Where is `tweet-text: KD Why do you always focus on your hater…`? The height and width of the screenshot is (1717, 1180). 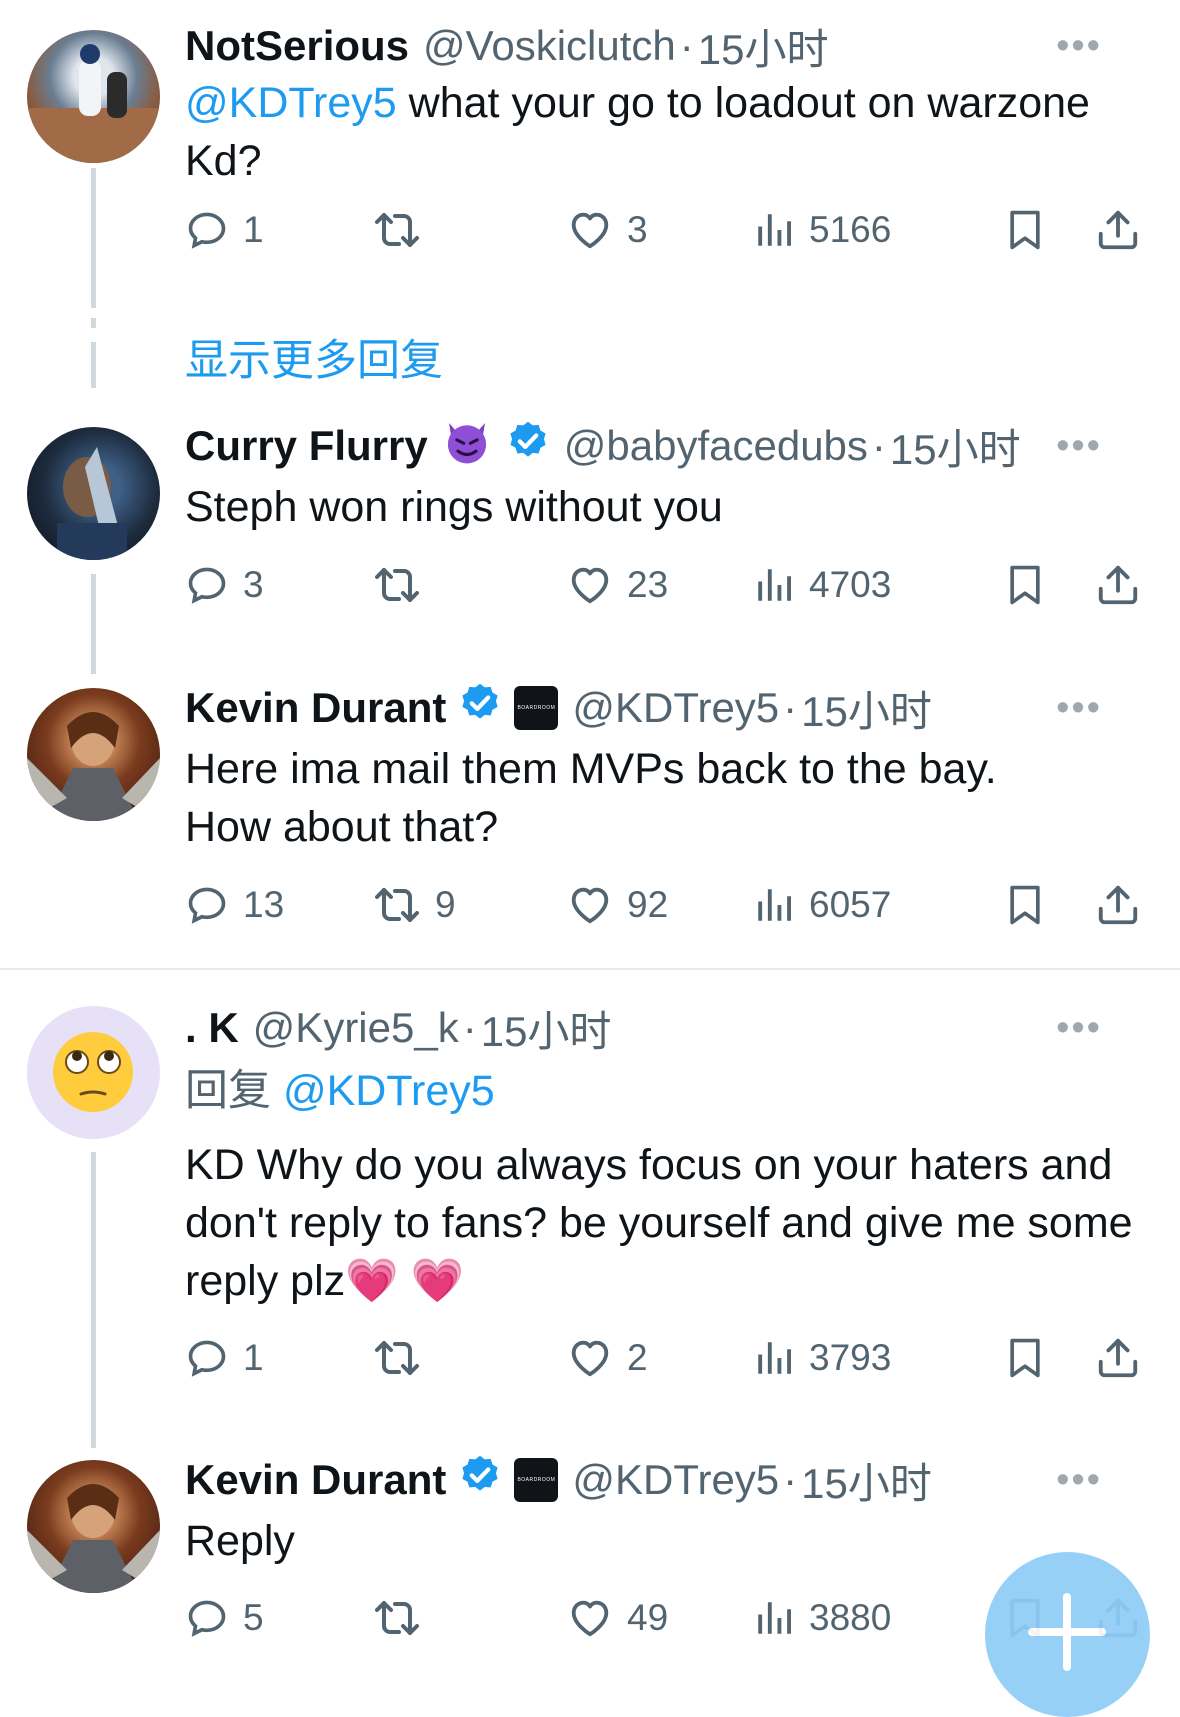 tweet-text: KD Why do you always focus on your hater… is located at coordinates (662, 1223).